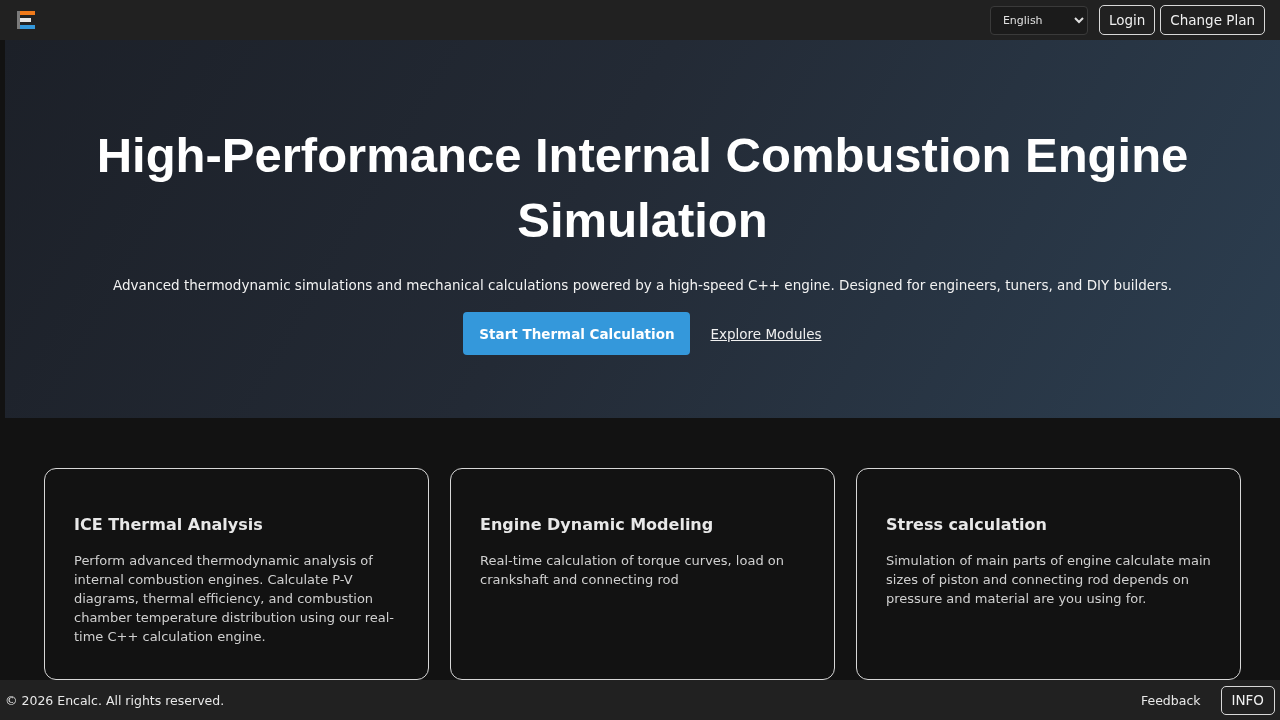 The image size is (1280, 720). What do you see at coordinates (1212, 20) in the screenshot?
I see `header-button: Change Plan` at bounding box center [1212, 20].